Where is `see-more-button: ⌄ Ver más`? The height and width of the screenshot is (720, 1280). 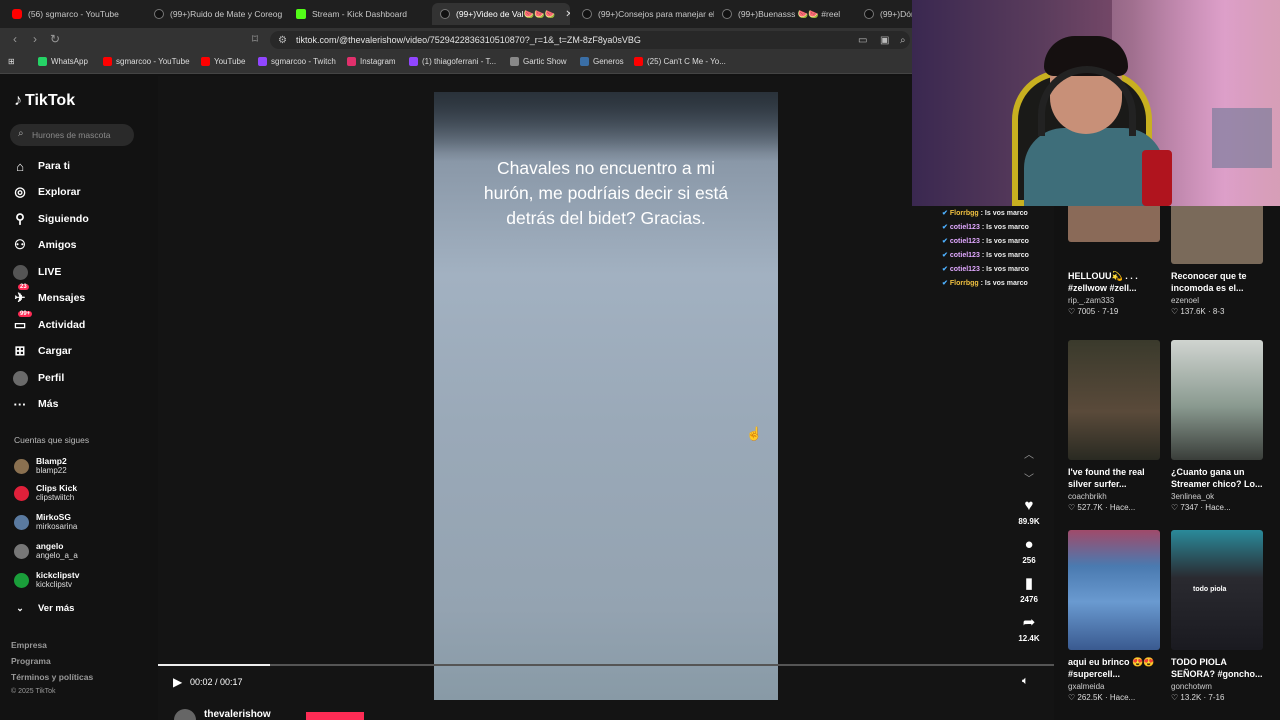
see-more-button: ⌄ Ver más is located at coordinates (43, 608).